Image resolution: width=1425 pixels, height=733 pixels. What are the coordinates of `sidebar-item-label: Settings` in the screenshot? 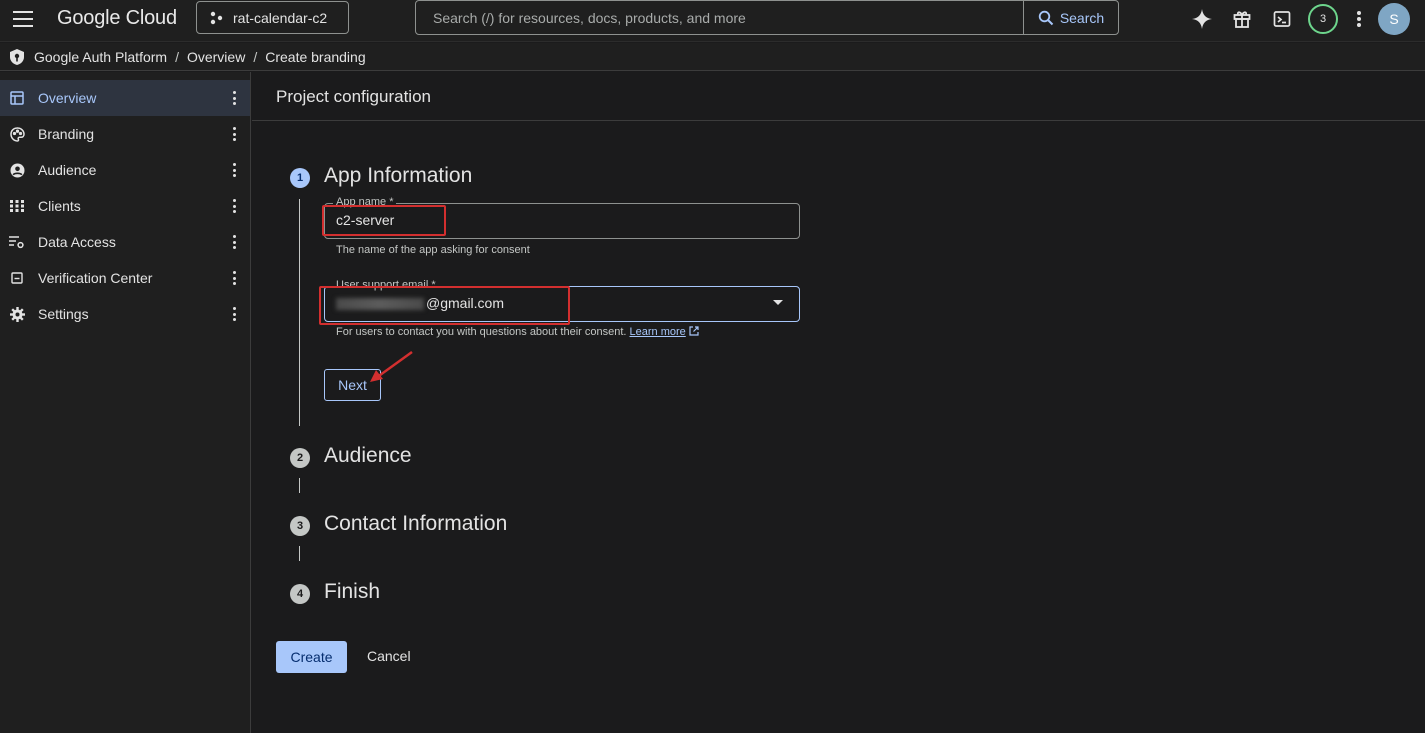 It's located at (63, 314).